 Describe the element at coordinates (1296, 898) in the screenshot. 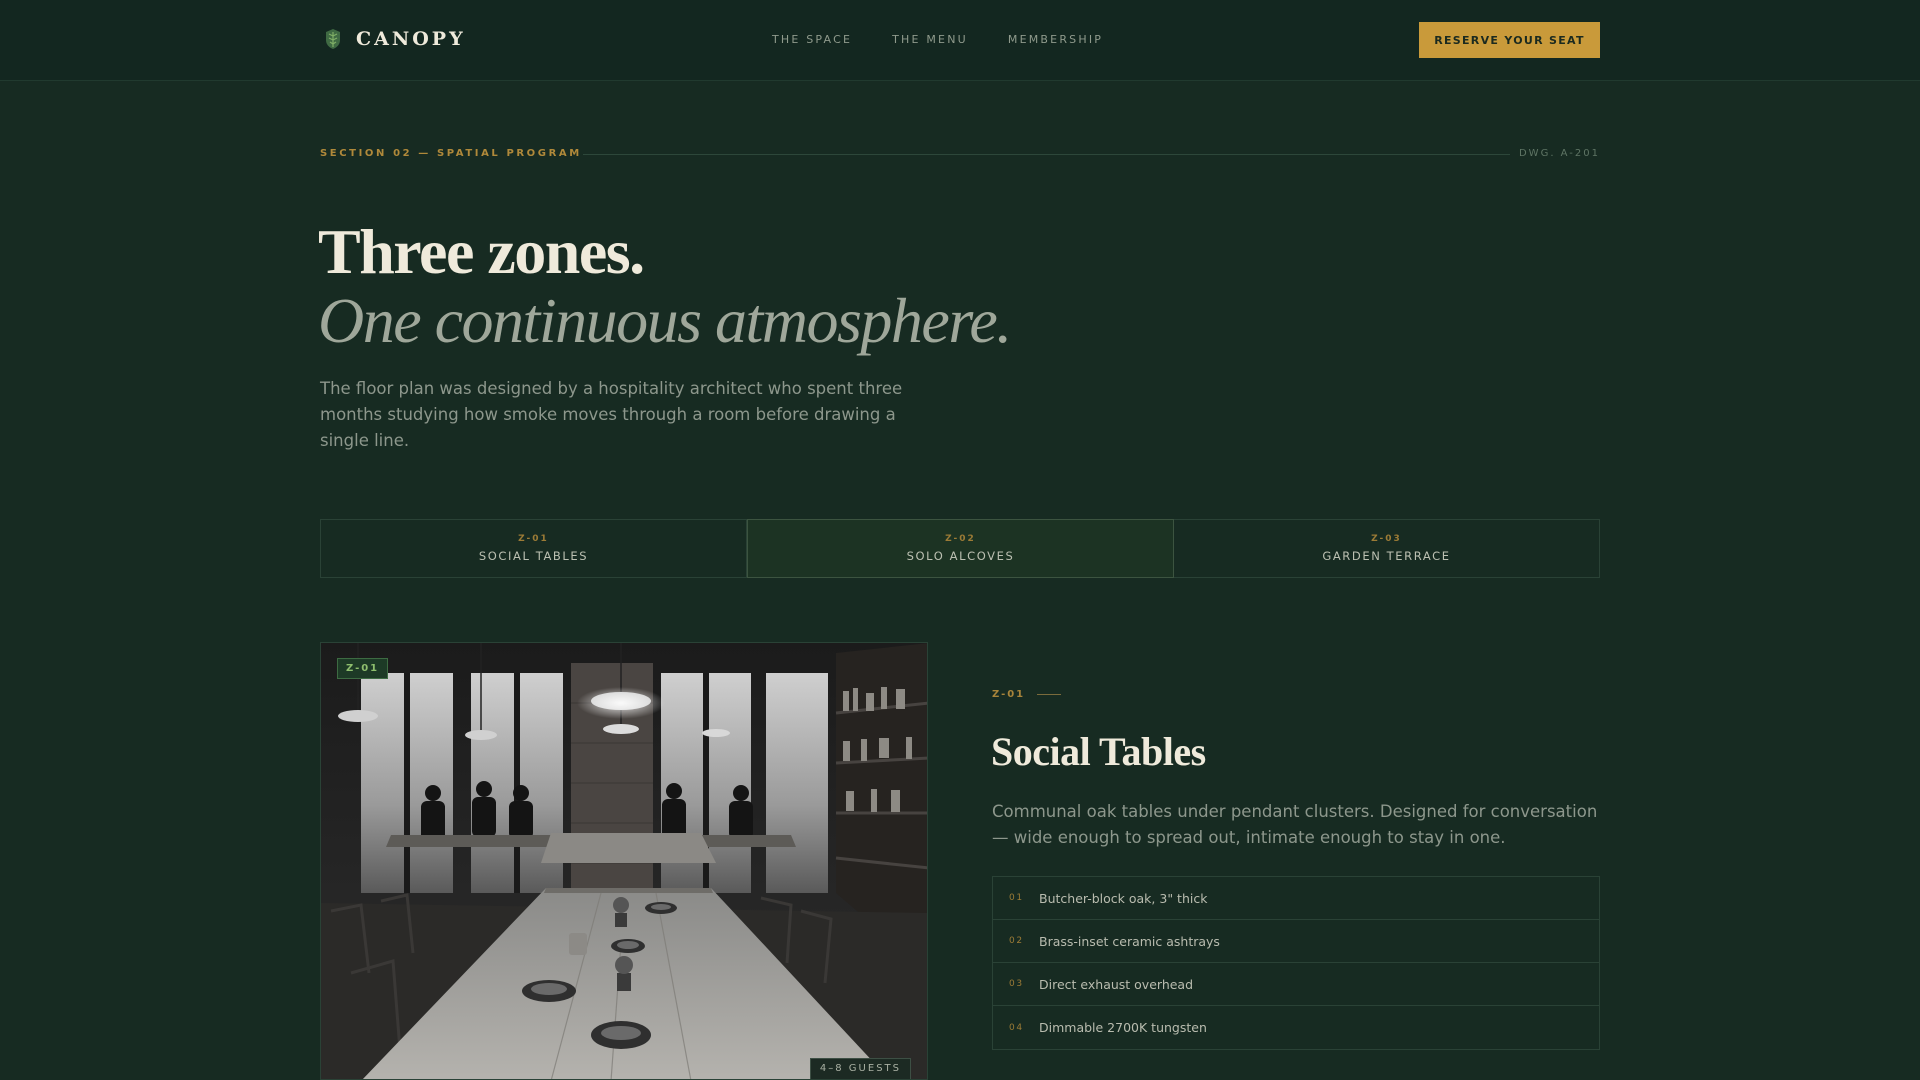

I see `list-item: 01 Butcher-block oak, 3" thick` at that location.